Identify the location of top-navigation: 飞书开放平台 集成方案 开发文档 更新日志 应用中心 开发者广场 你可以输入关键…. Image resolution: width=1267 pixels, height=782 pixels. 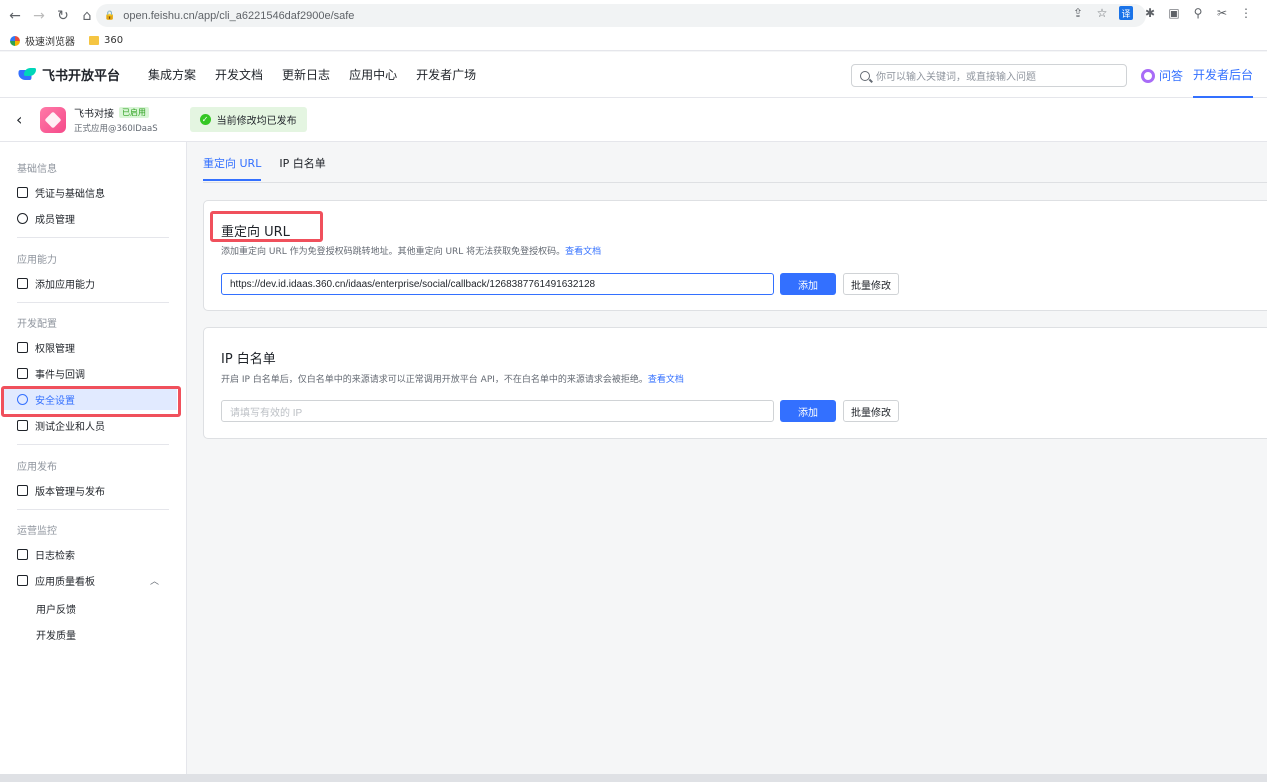
(633, 75).